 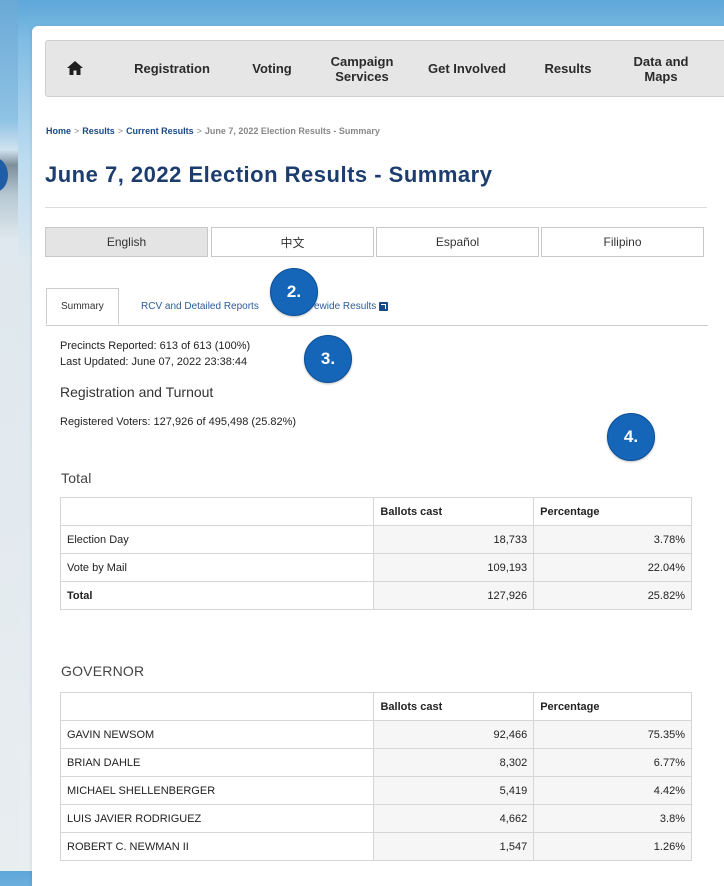 I want to click on breadcrumb-home: Home, so click(x=58, y=131).